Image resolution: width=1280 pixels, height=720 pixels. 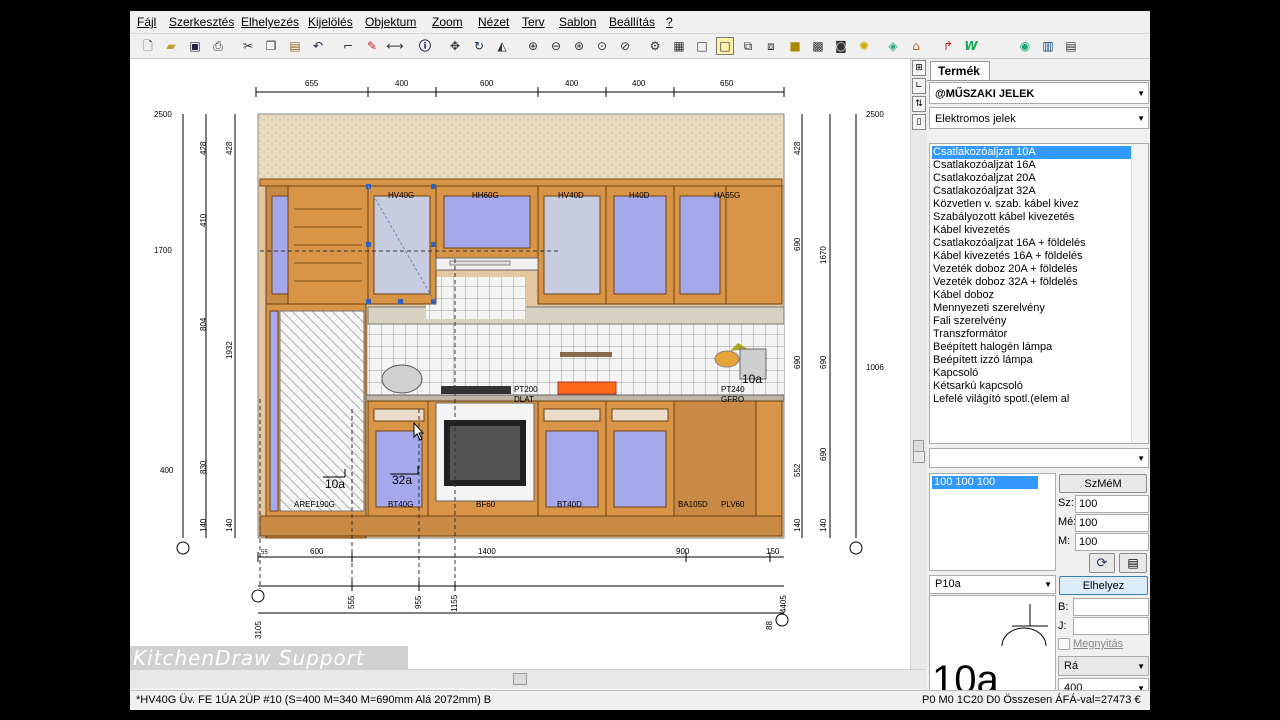 I want to click on socket-symbol-10a: 10a, so click(x=335, y=484).